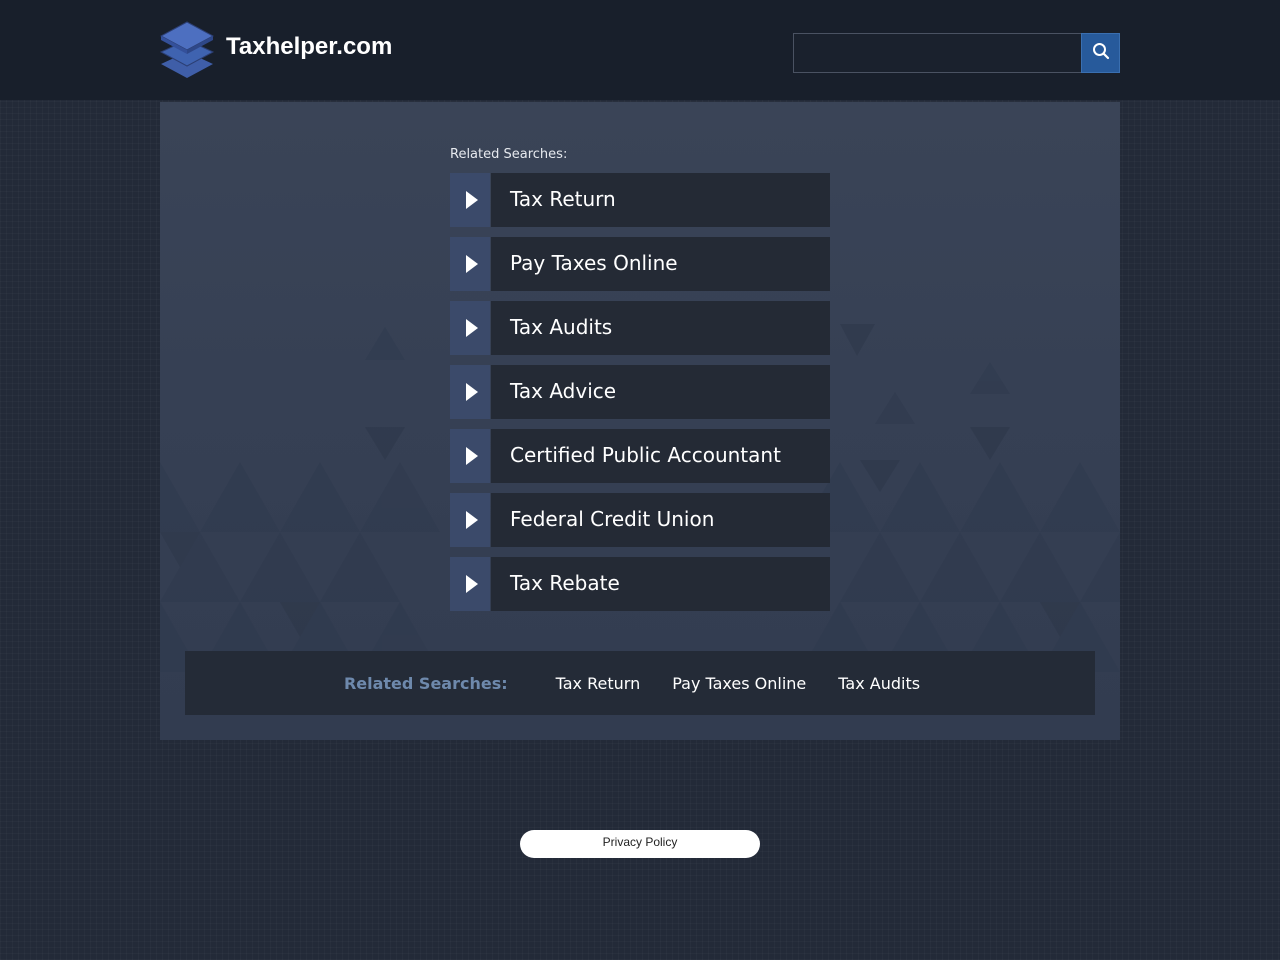 This screenshot has height=960, width=1280. What do you see at coordinates (660, 328) in the screenshot?
I see `related-link-label: Tax Audits` at bounding box center [660, 328].